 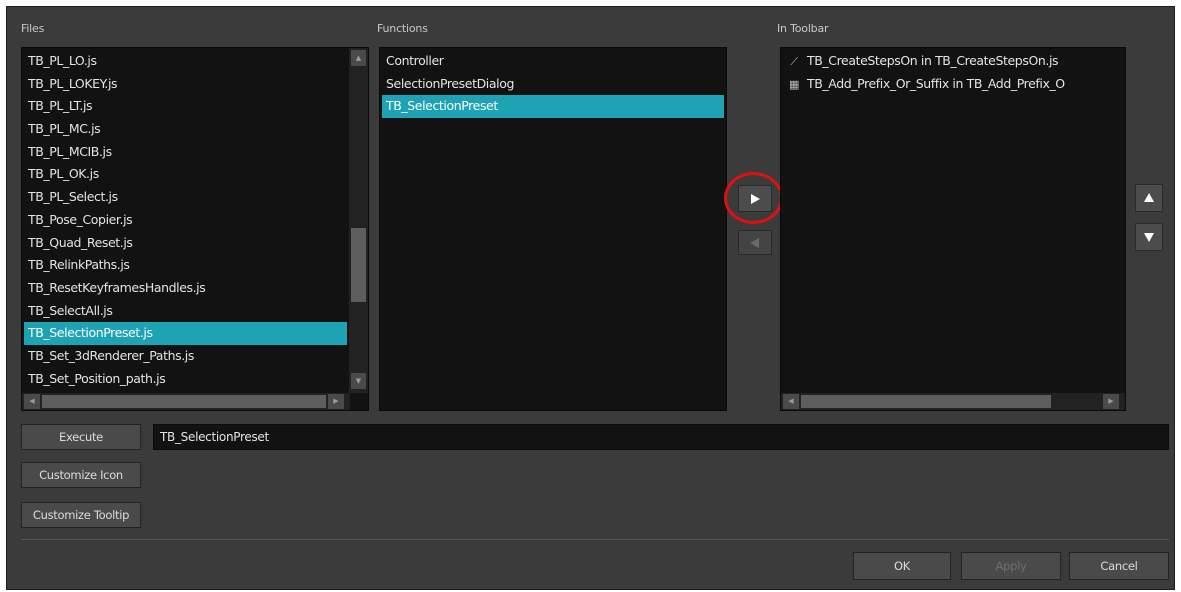 What do you see at coordinates (185, 152) in the screenshot?
I see `files-list-item: TB_PL_MCIB.js` at bounding box center [185, 152].